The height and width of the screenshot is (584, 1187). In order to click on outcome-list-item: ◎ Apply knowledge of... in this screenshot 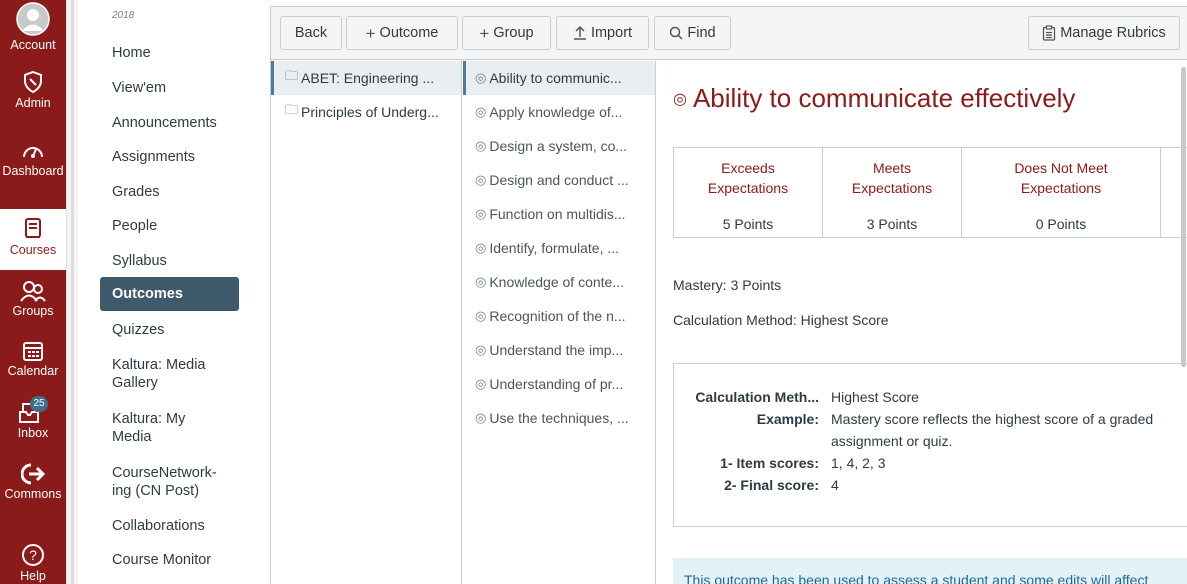, I will do `click(559, 112)`.